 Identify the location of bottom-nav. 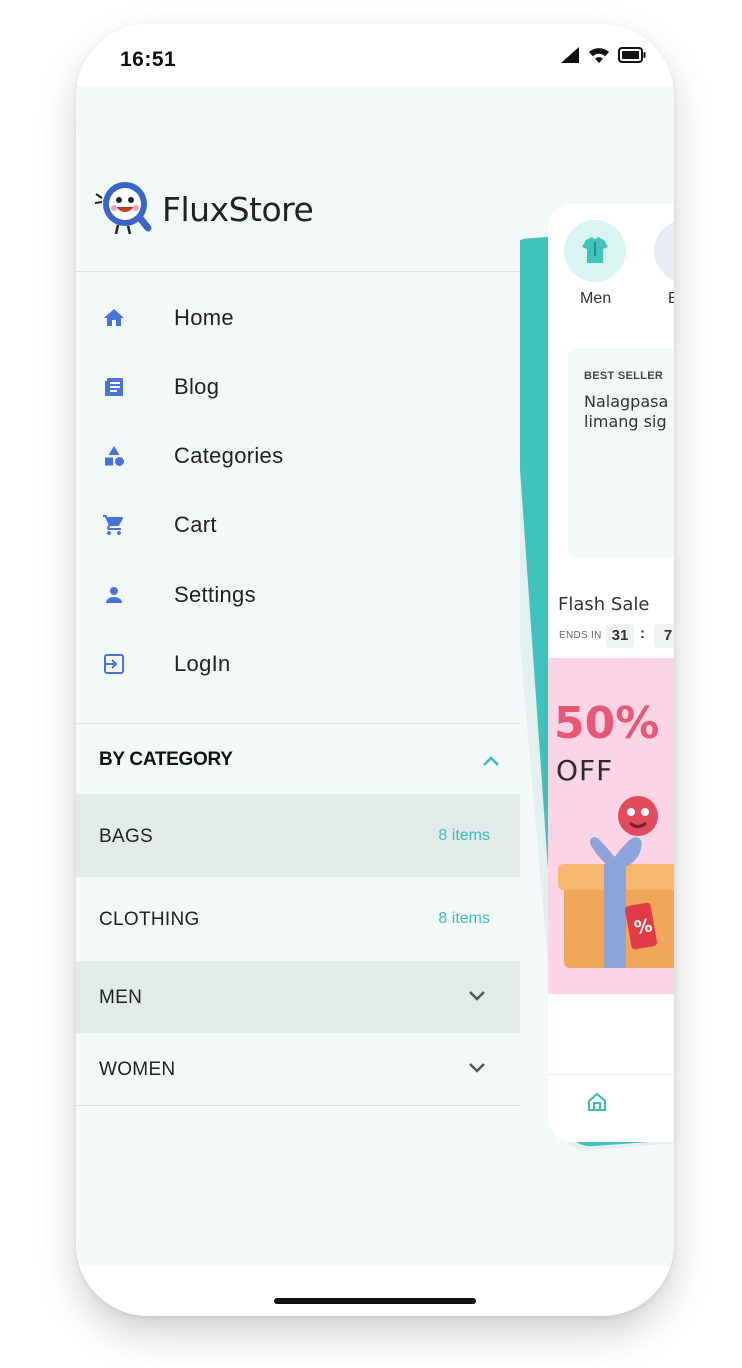
(611, 1108).